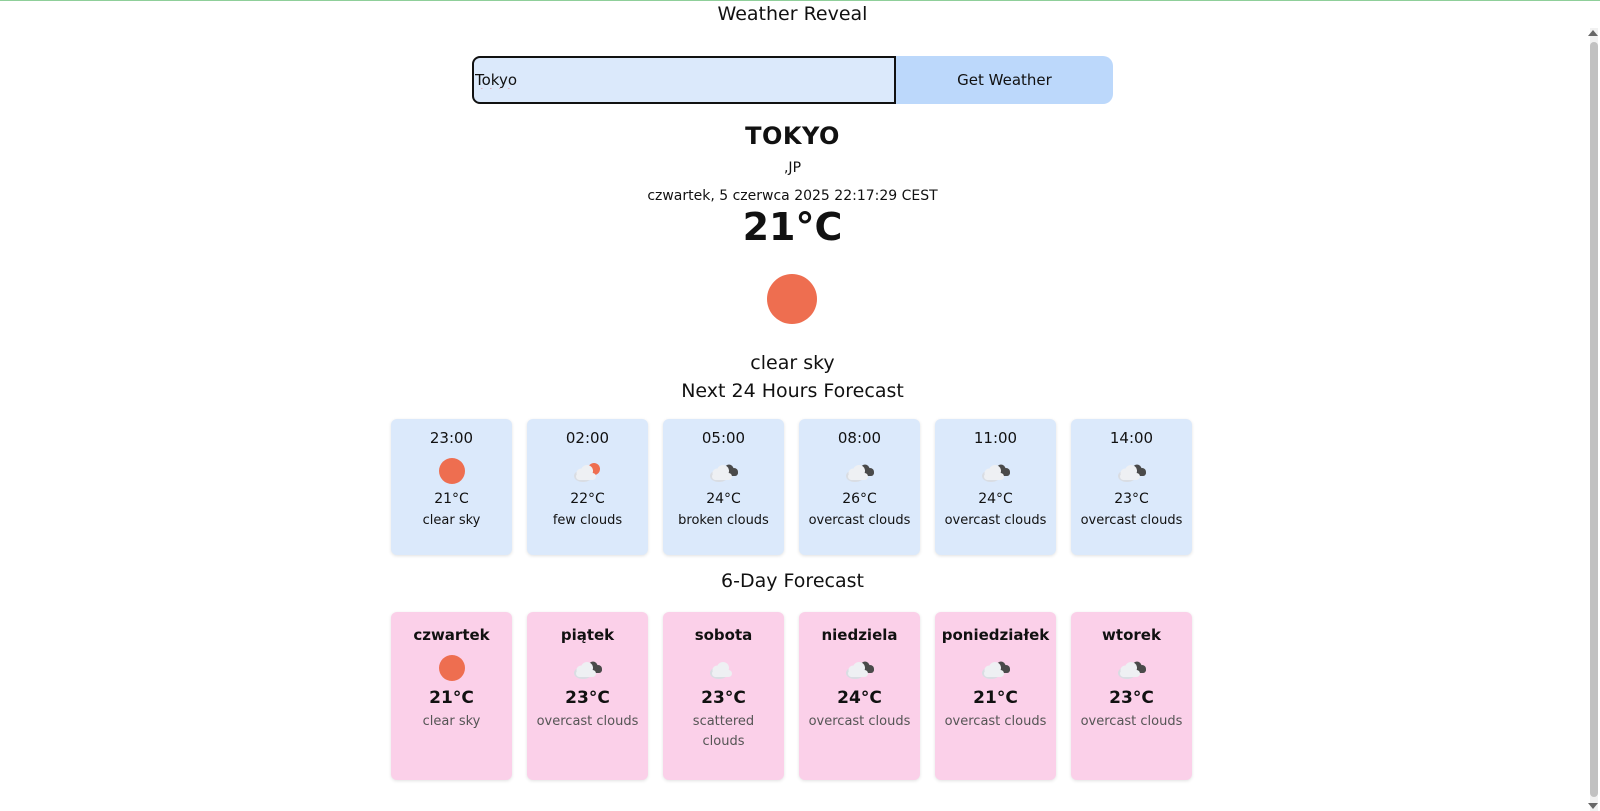 Image resolution: width=1600 pixels, height=811 pixels. Describe the element at coordinates (723, 635) in the screenshot. I see `forecast-day: sobota` at that location.